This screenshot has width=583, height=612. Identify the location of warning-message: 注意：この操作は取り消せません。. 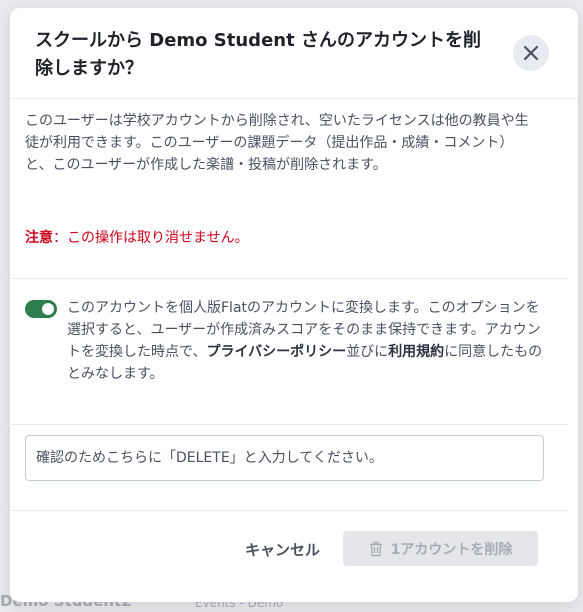
(137, 238).